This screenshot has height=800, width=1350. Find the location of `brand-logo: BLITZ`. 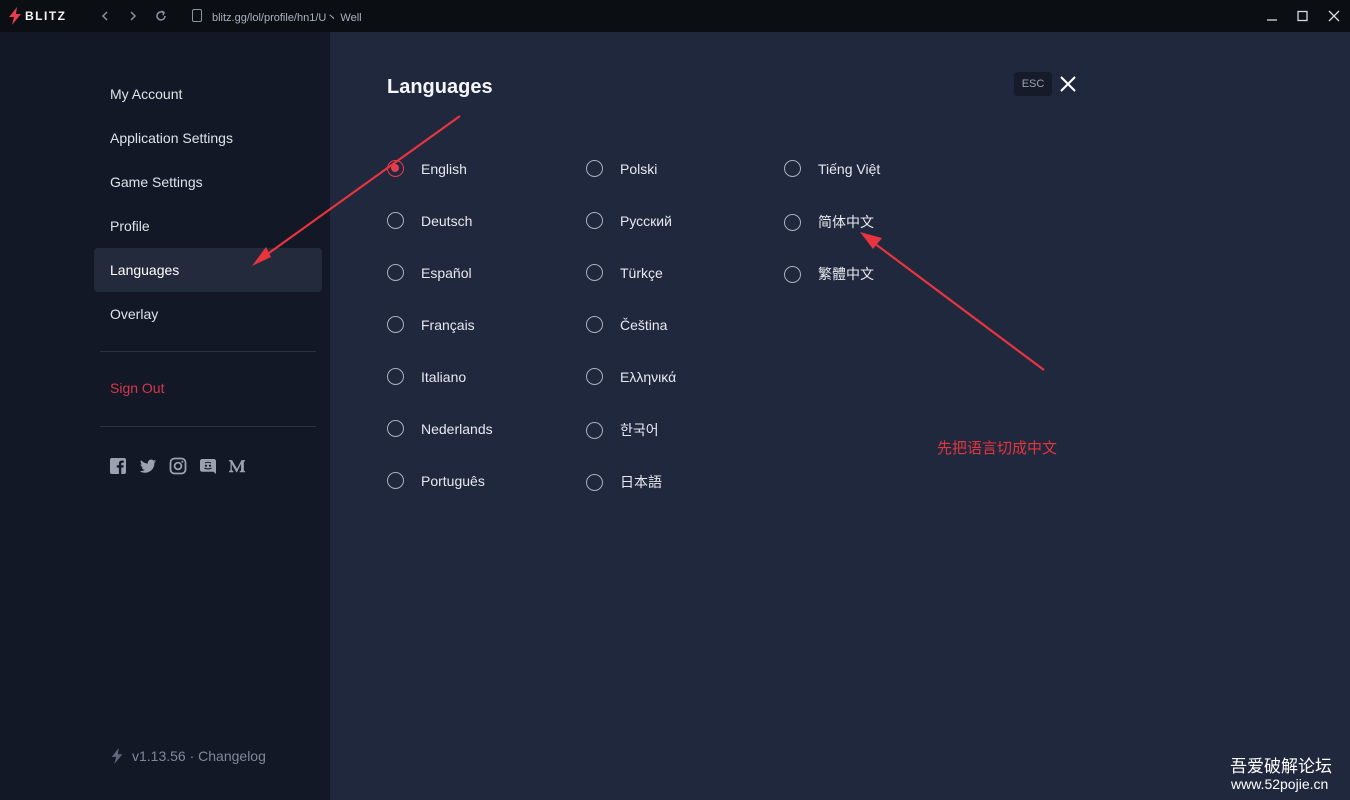

brand-logo: BLITZ is located at coordinates (37, 16).